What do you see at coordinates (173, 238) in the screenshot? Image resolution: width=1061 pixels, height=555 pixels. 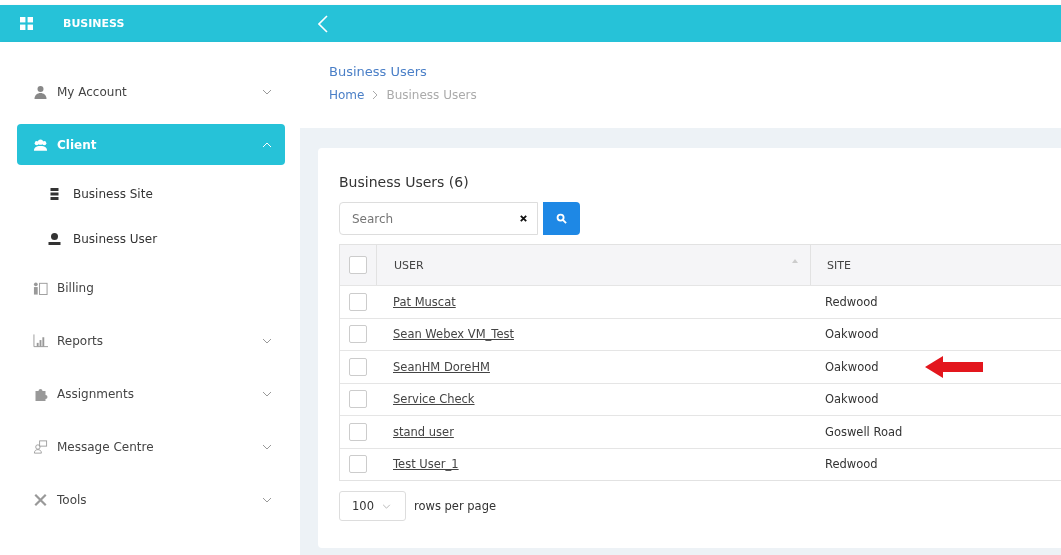 I see `sidebar-subitem: Business User` at bounding box center [173, 238].